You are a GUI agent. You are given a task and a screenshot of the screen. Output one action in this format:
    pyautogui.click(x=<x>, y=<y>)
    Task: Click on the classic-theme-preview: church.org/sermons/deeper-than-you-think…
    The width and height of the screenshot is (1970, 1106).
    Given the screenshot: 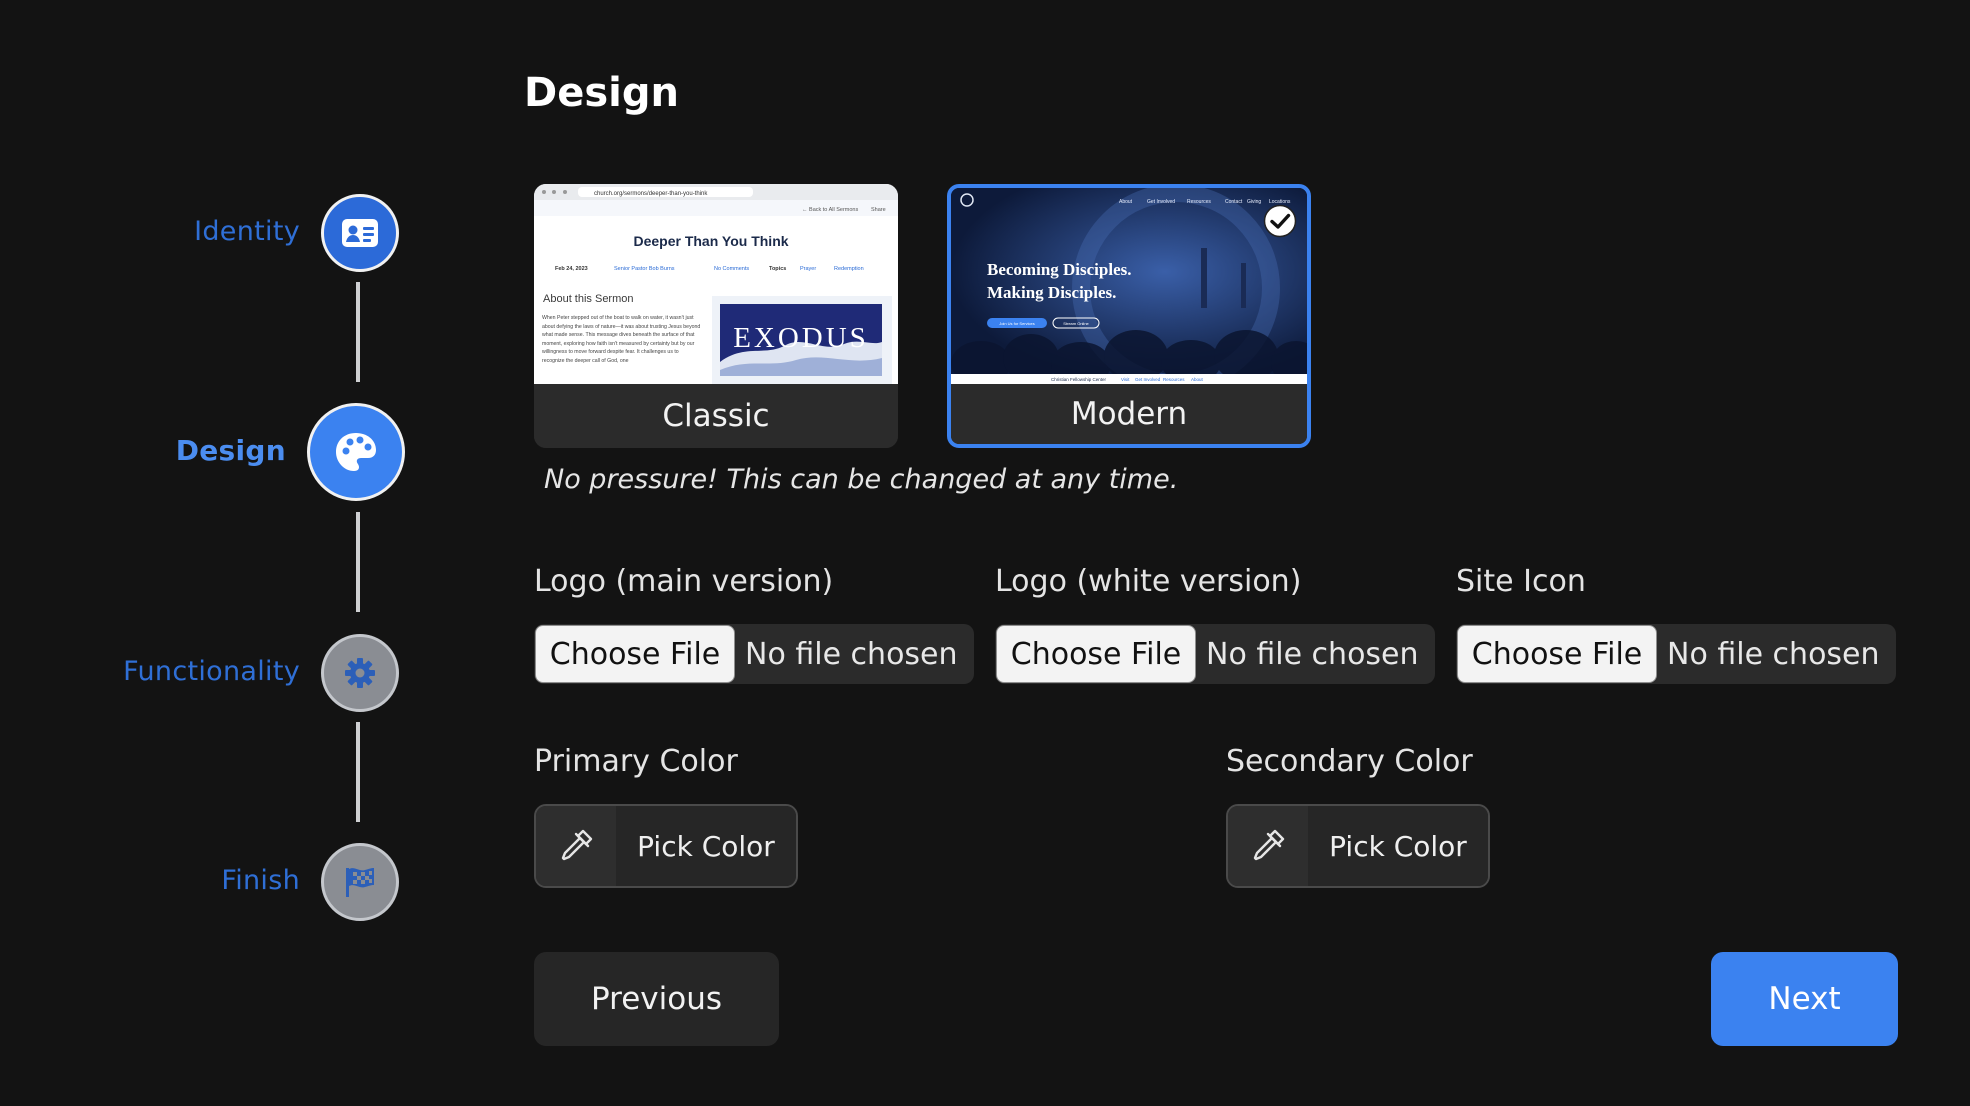 What is the action you would take?
    pyautogui.click(x=716, y=284)
    